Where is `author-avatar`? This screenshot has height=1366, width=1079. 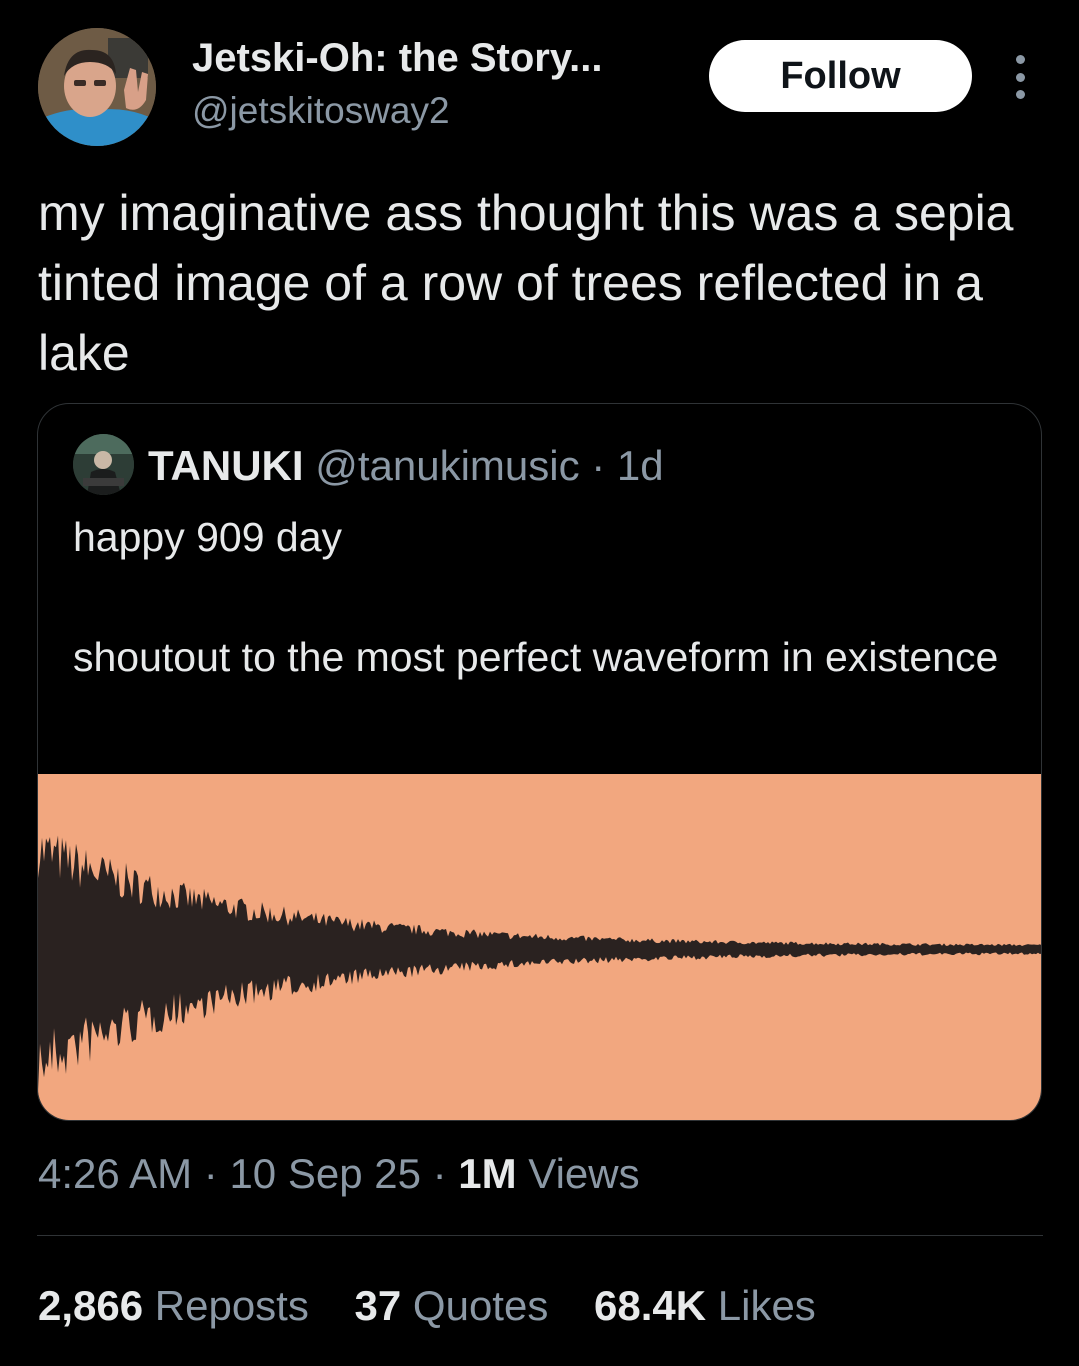
author-avatar is located at coordinates (97, 87).